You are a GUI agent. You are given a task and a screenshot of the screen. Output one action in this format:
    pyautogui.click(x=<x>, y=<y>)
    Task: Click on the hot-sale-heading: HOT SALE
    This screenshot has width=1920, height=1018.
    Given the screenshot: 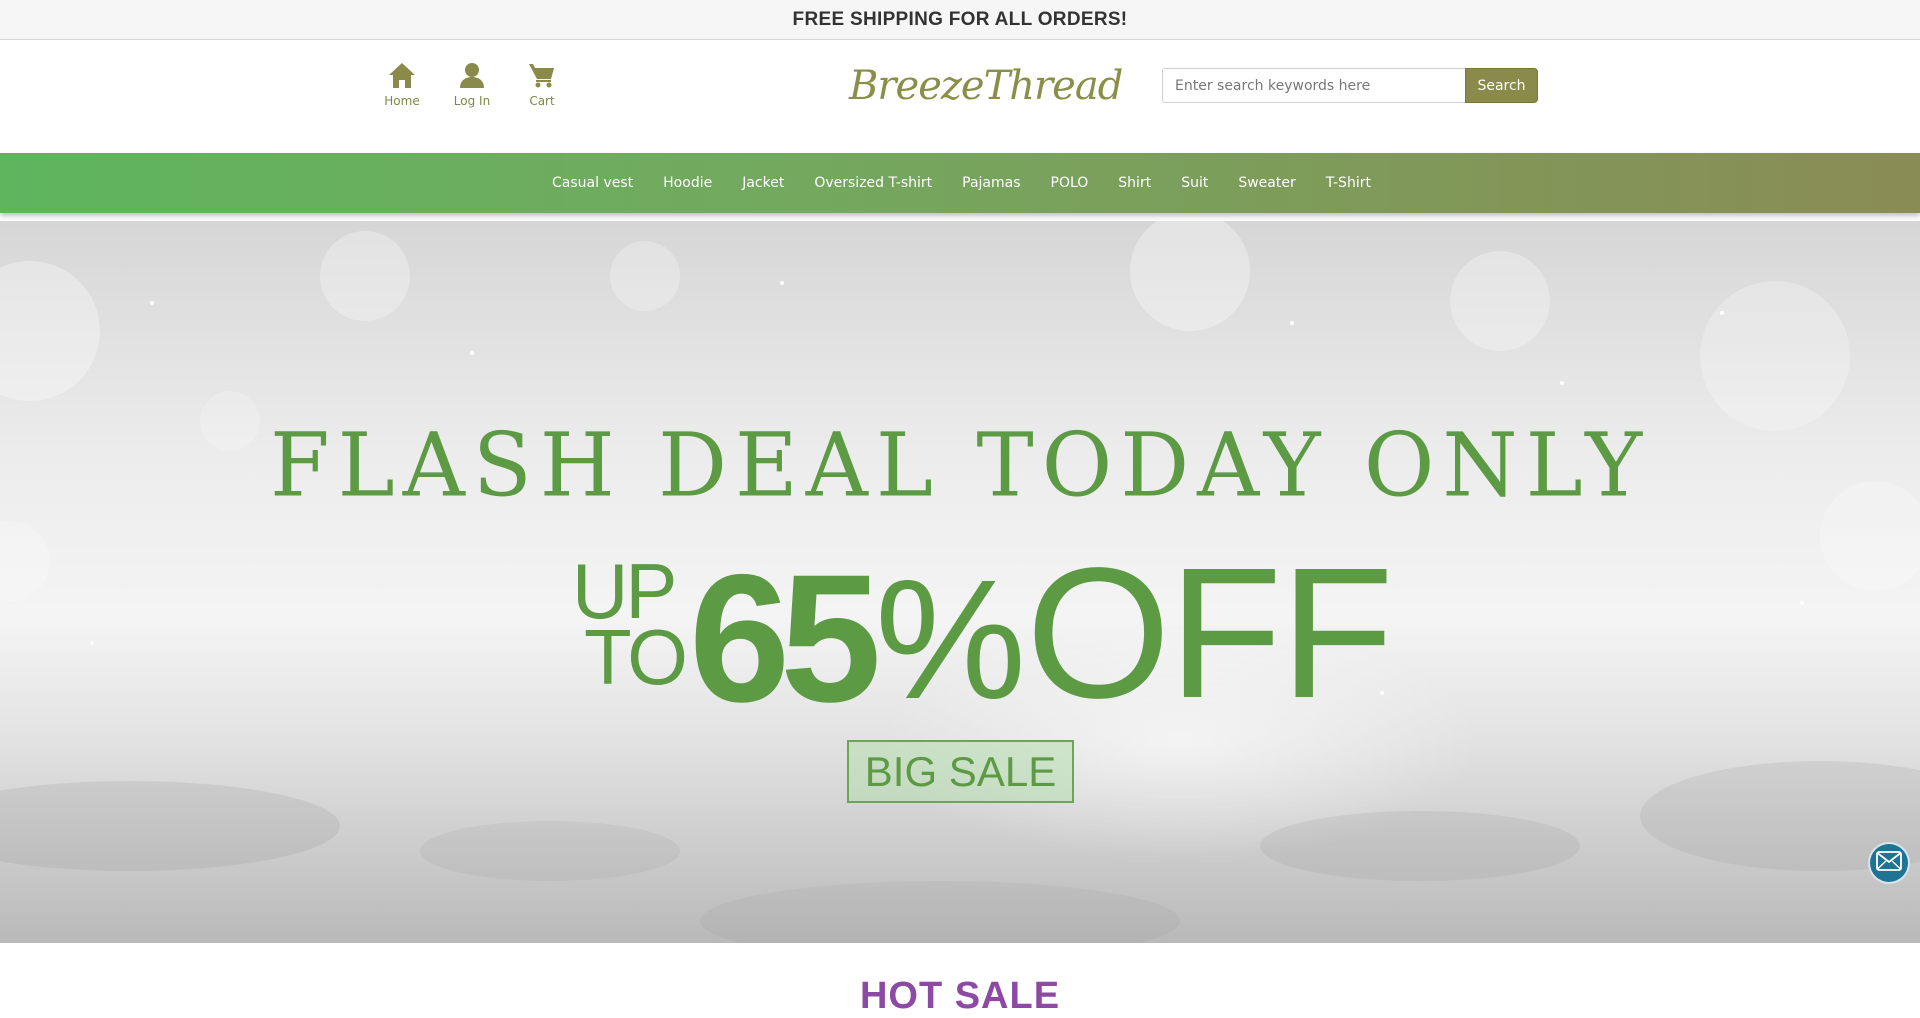 What is the action you would take?
    pyautogui.click(x=960, y=996)
    